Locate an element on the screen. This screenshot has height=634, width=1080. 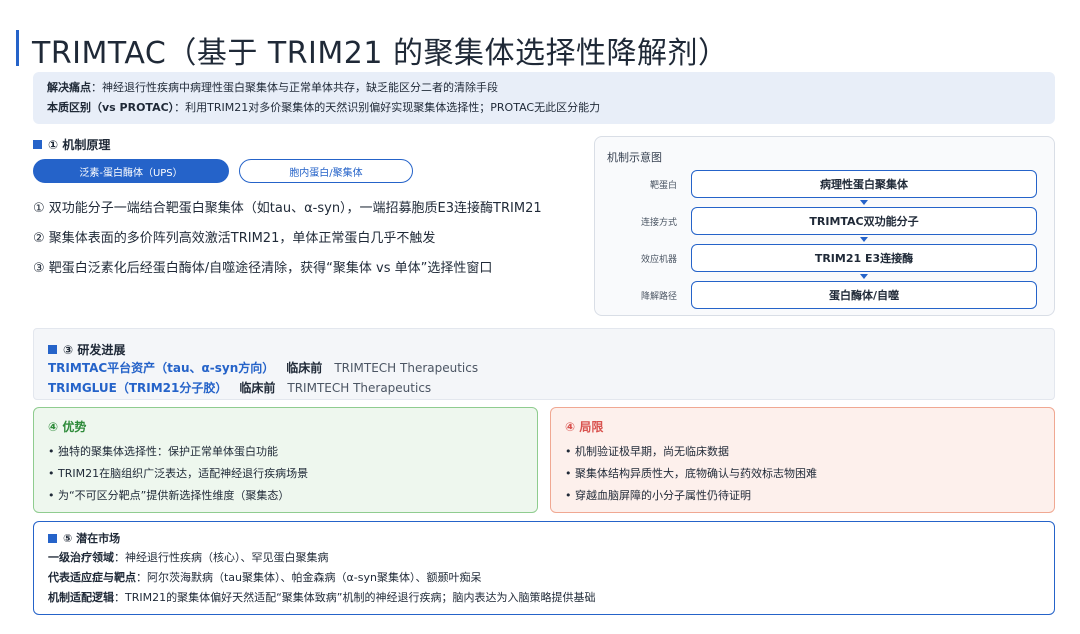
diagram-row-label: 靶蛋白 is located at coordinates (663, 186).